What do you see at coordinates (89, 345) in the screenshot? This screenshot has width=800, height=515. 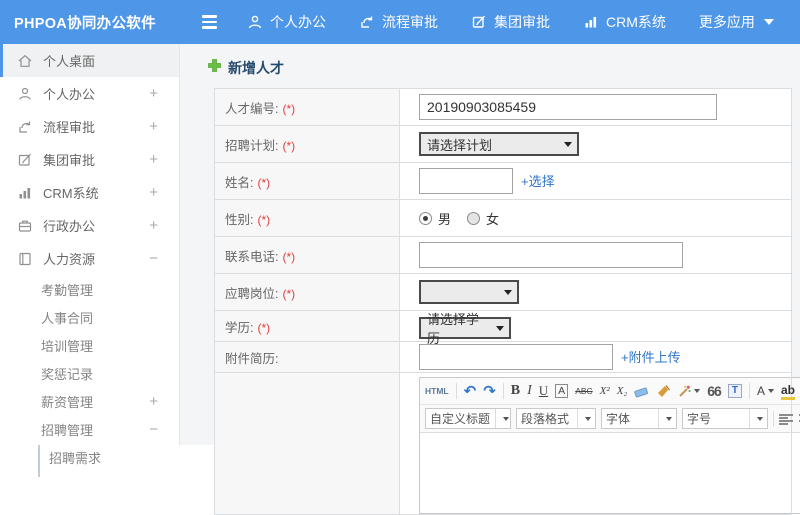 I see `sidebar-subitem-training: 培训管理` at bounding box center [89, 345].